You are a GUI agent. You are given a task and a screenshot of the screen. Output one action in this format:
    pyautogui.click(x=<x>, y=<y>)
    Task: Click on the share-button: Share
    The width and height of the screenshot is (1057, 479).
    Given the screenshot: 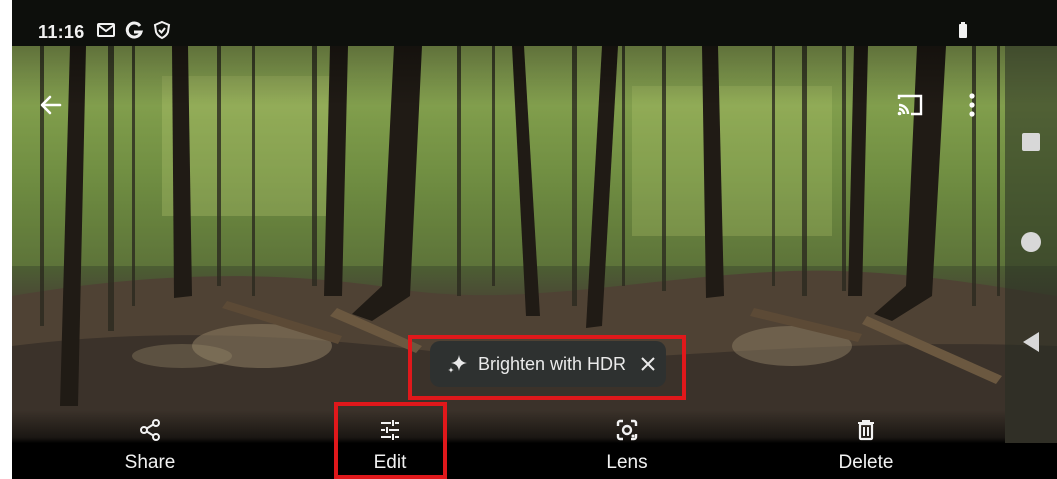 What is the action you would take?
    pyautogui.click(x=150, y=444)
    